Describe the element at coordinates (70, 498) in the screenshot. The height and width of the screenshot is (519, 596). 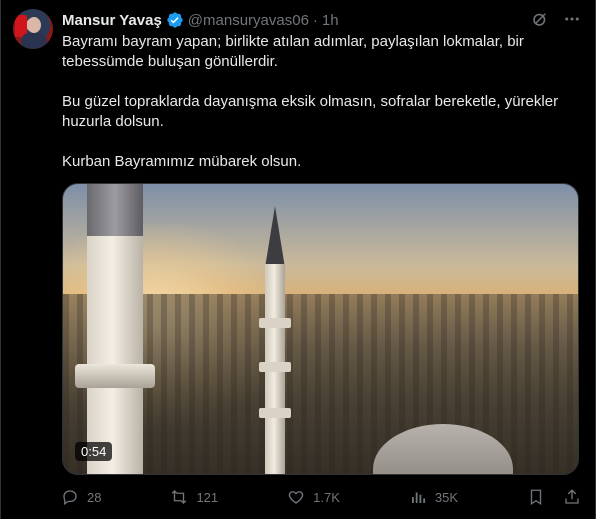
I see `reply-icon` at that location.